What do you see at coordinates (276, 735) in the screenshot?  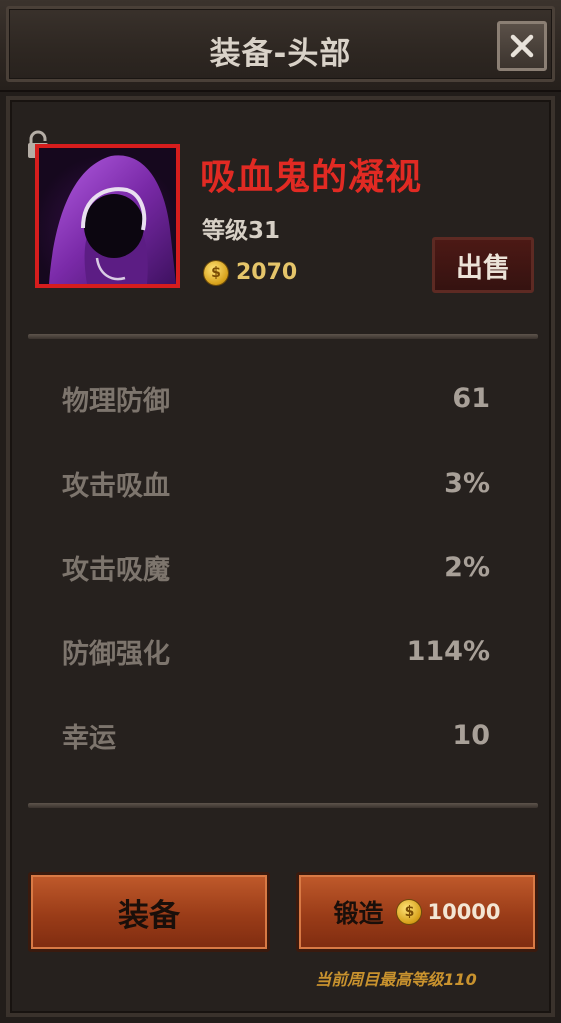 I see `stat-row: 幸运 10` at bounding box center [276, 735].